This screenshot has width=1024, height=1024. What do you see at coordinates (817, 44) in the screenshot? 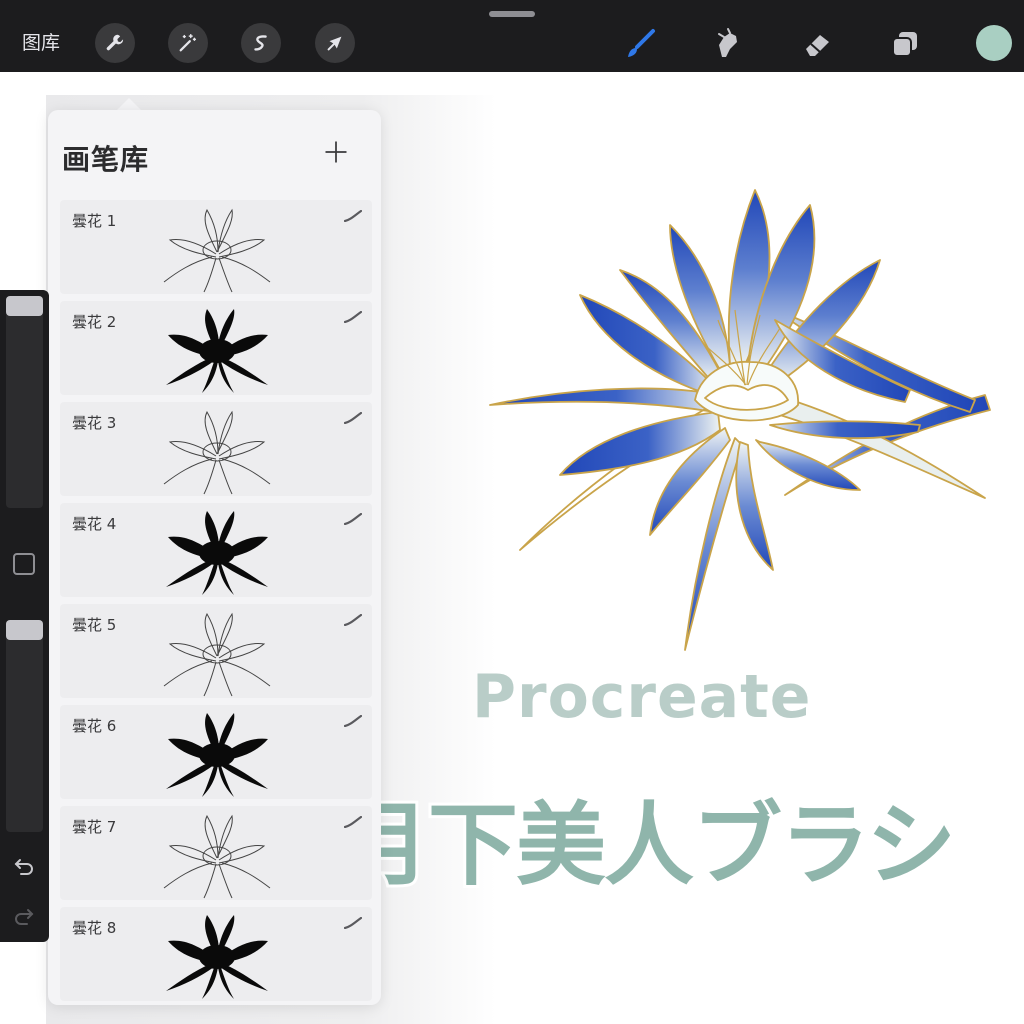
I see `eraser-icon` at bounding box center [817, 44].